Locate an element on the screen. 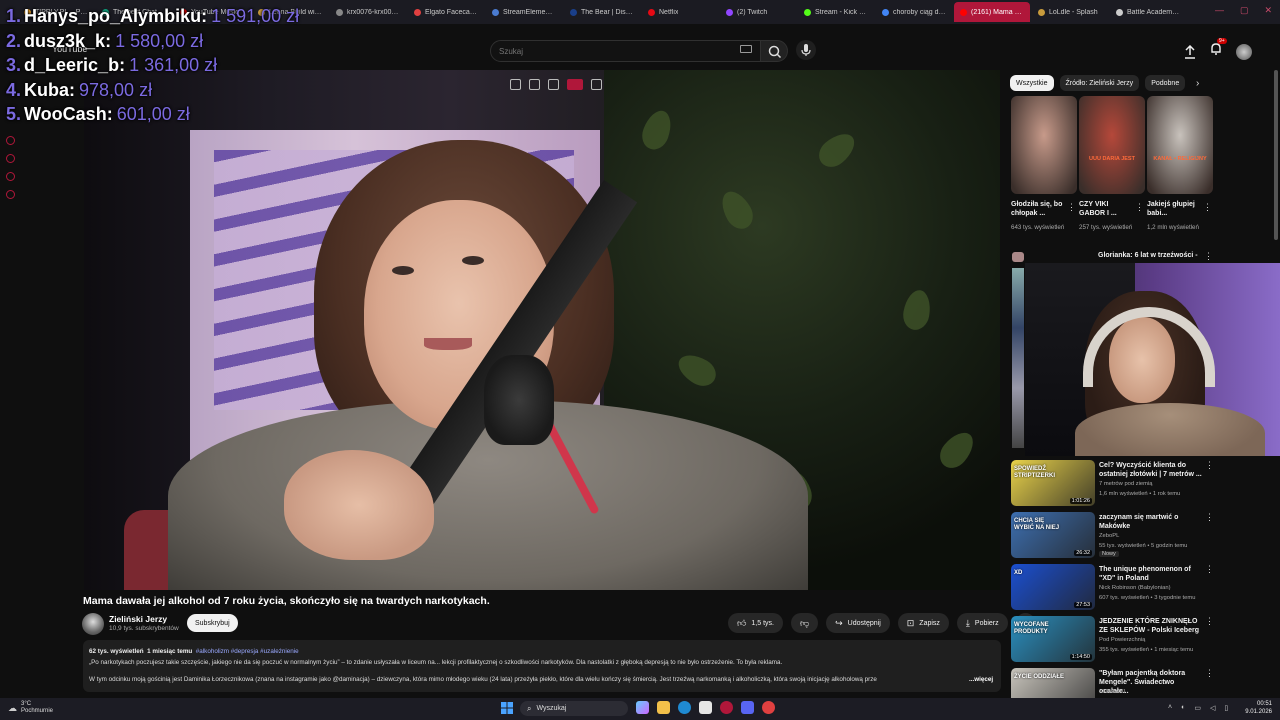 The height and width of the screenshot is (720, 1280). battery-icon: ▯ is located at coordinates (1226, 708).